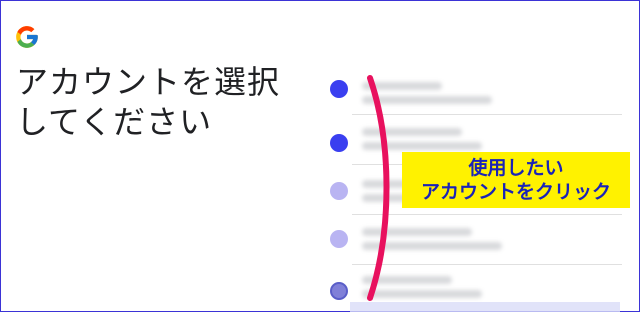 Image resolution: width=640 pixels, height=316 pixels. What do you see at coordinates (516, 168) in the screenshot?
I see `annotation-line1: 使用したい` at bounding box center [516, 168].